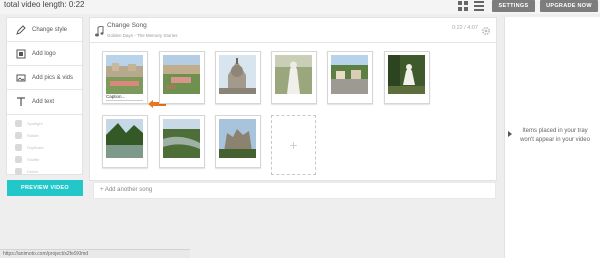  What do you see at coordinates (293, 74) in the screenshot?
I see `photo-white-figure` at bounding box center [293, 74].